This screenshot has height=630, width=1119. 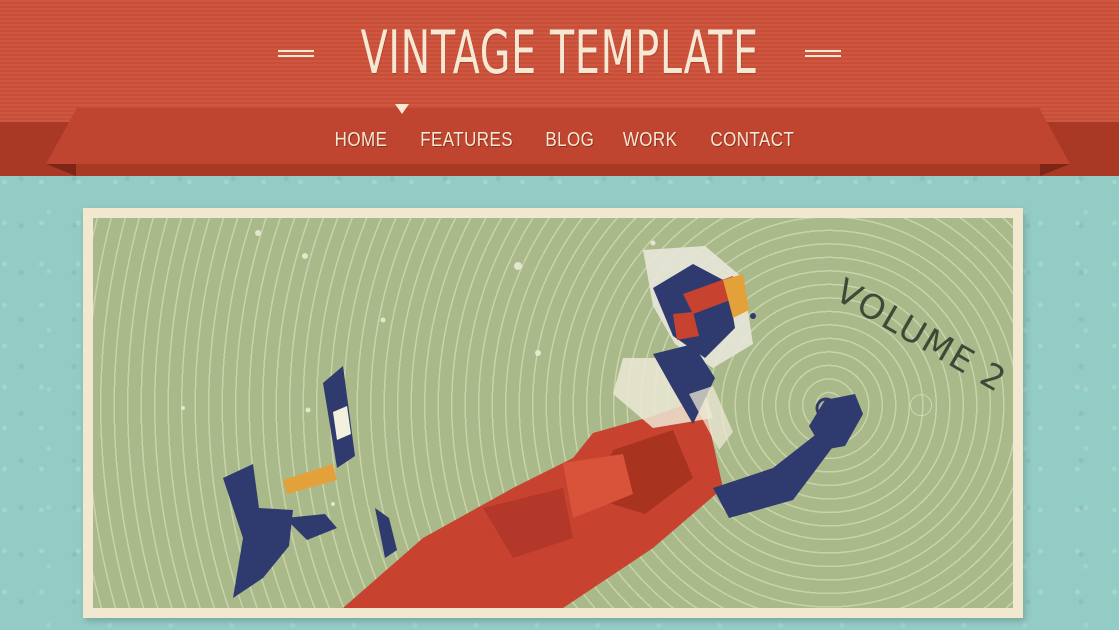 What do you see at coordinates (921, 336) in the screenshot?
I see `hero-art-text: VOLUME 2` at bounding box center [921, 336].